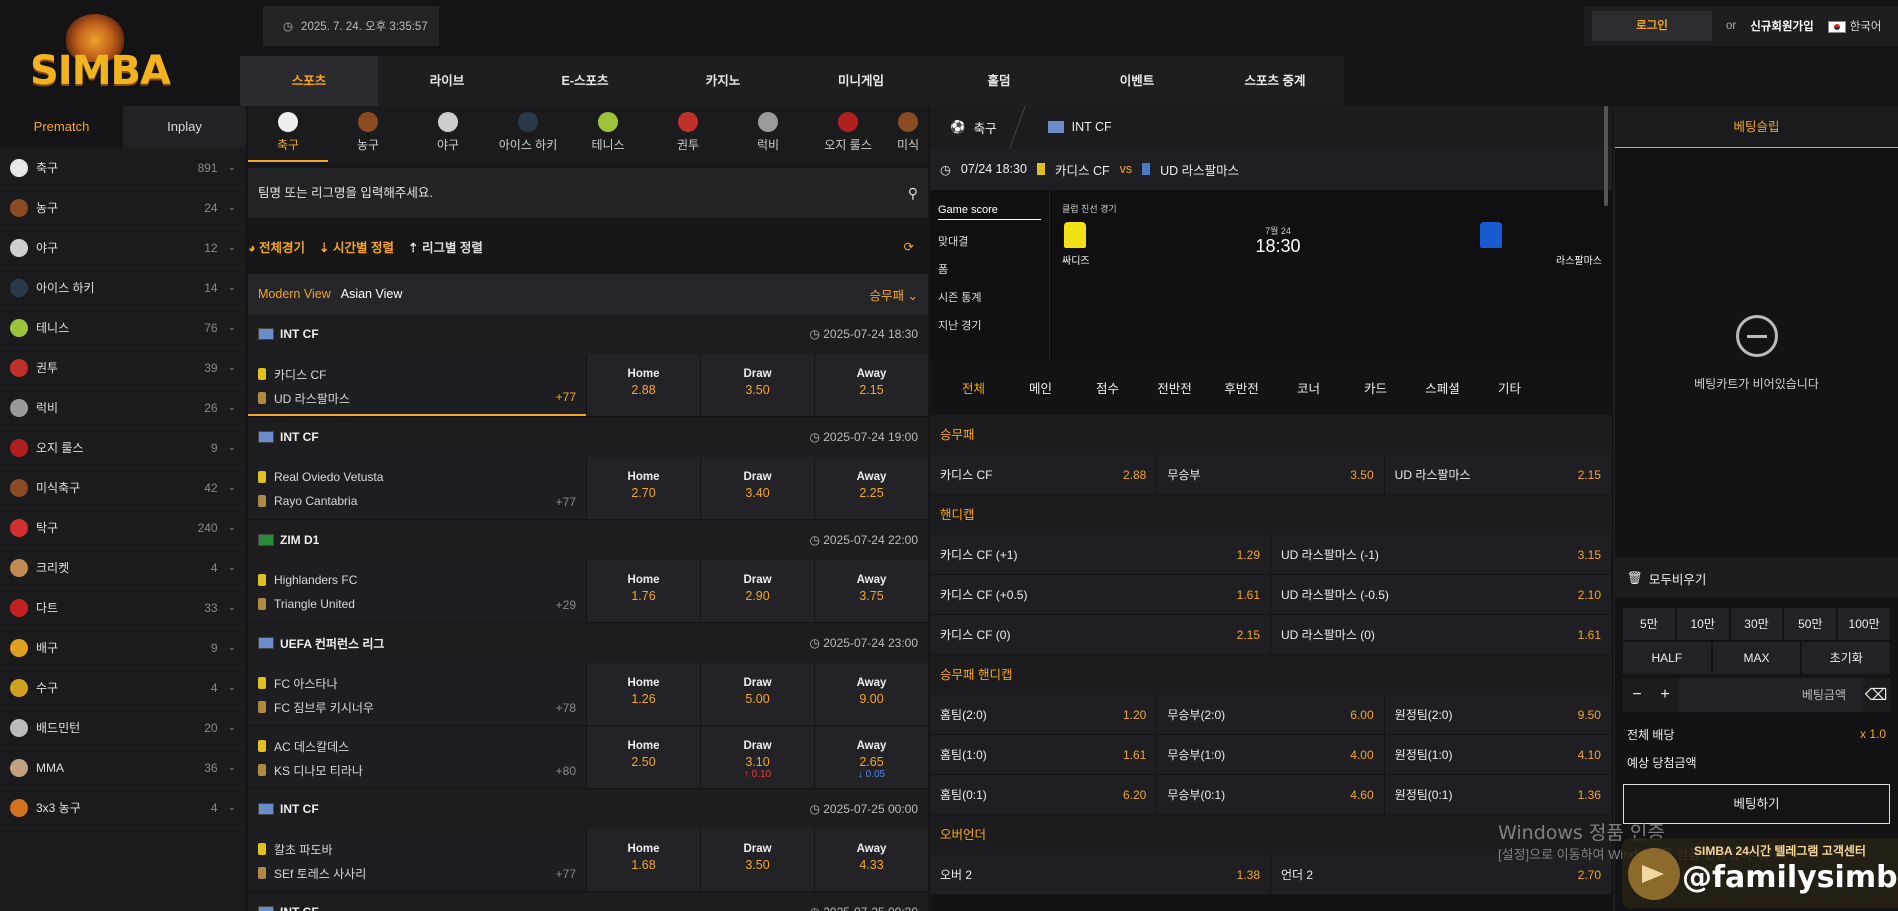  What do you see at coordinates (1100, 554) in the screenshot?
I see `market-odds-button: 카디스 CF (+1) 1.29` at bounding box center [1100, 554].